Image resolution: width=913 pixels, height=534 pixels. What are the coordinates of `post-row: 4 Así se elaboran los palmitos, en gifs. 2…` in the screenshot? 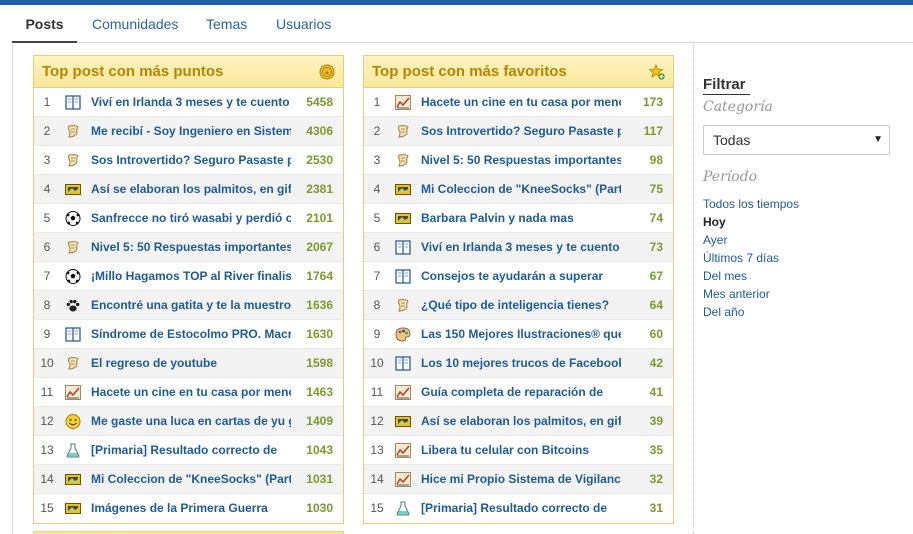 It's located at (188, 189).